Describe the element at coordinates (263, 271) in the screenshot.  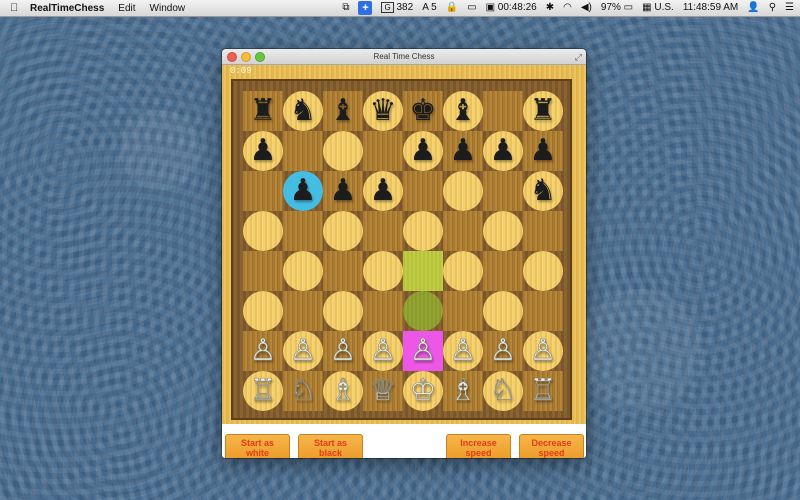
I see `square-a4` at that location.